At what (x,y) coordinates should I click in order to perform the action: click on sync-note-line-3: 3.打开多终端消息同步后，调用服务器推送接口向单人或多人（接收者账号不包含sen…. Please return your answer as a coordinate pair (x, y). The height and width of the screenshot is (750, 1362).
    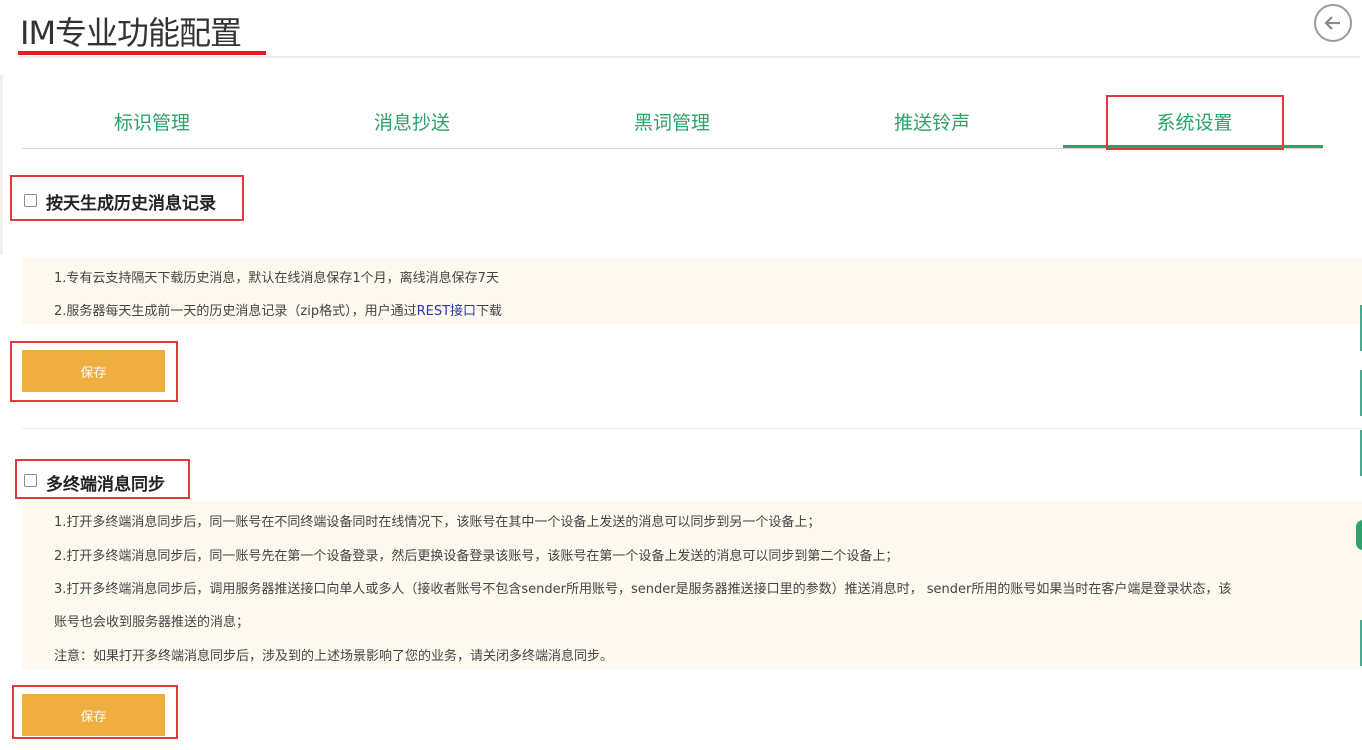
    Looking at the image, I should click on (643, 589).